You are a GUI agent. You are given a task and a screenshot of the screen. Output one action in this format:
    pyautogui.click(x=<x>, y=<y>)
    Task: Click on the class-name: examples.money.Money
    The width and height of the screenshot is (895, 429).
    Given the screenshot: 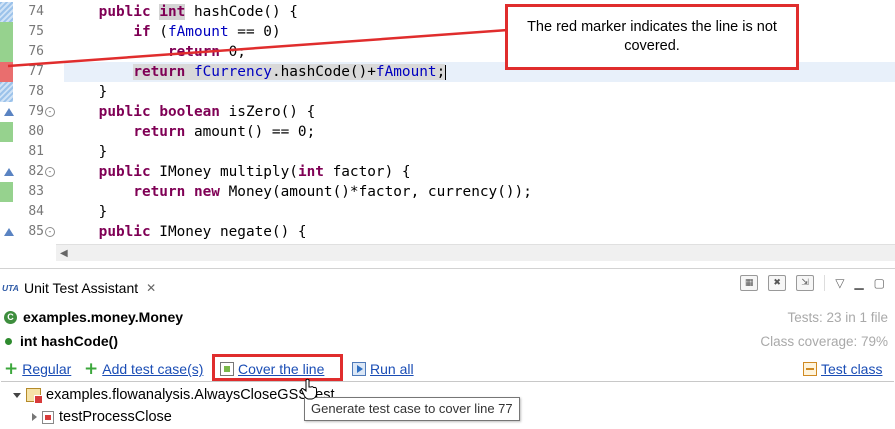 What is the action you would take?
    pyautogui.click(x=103, y=317)
    